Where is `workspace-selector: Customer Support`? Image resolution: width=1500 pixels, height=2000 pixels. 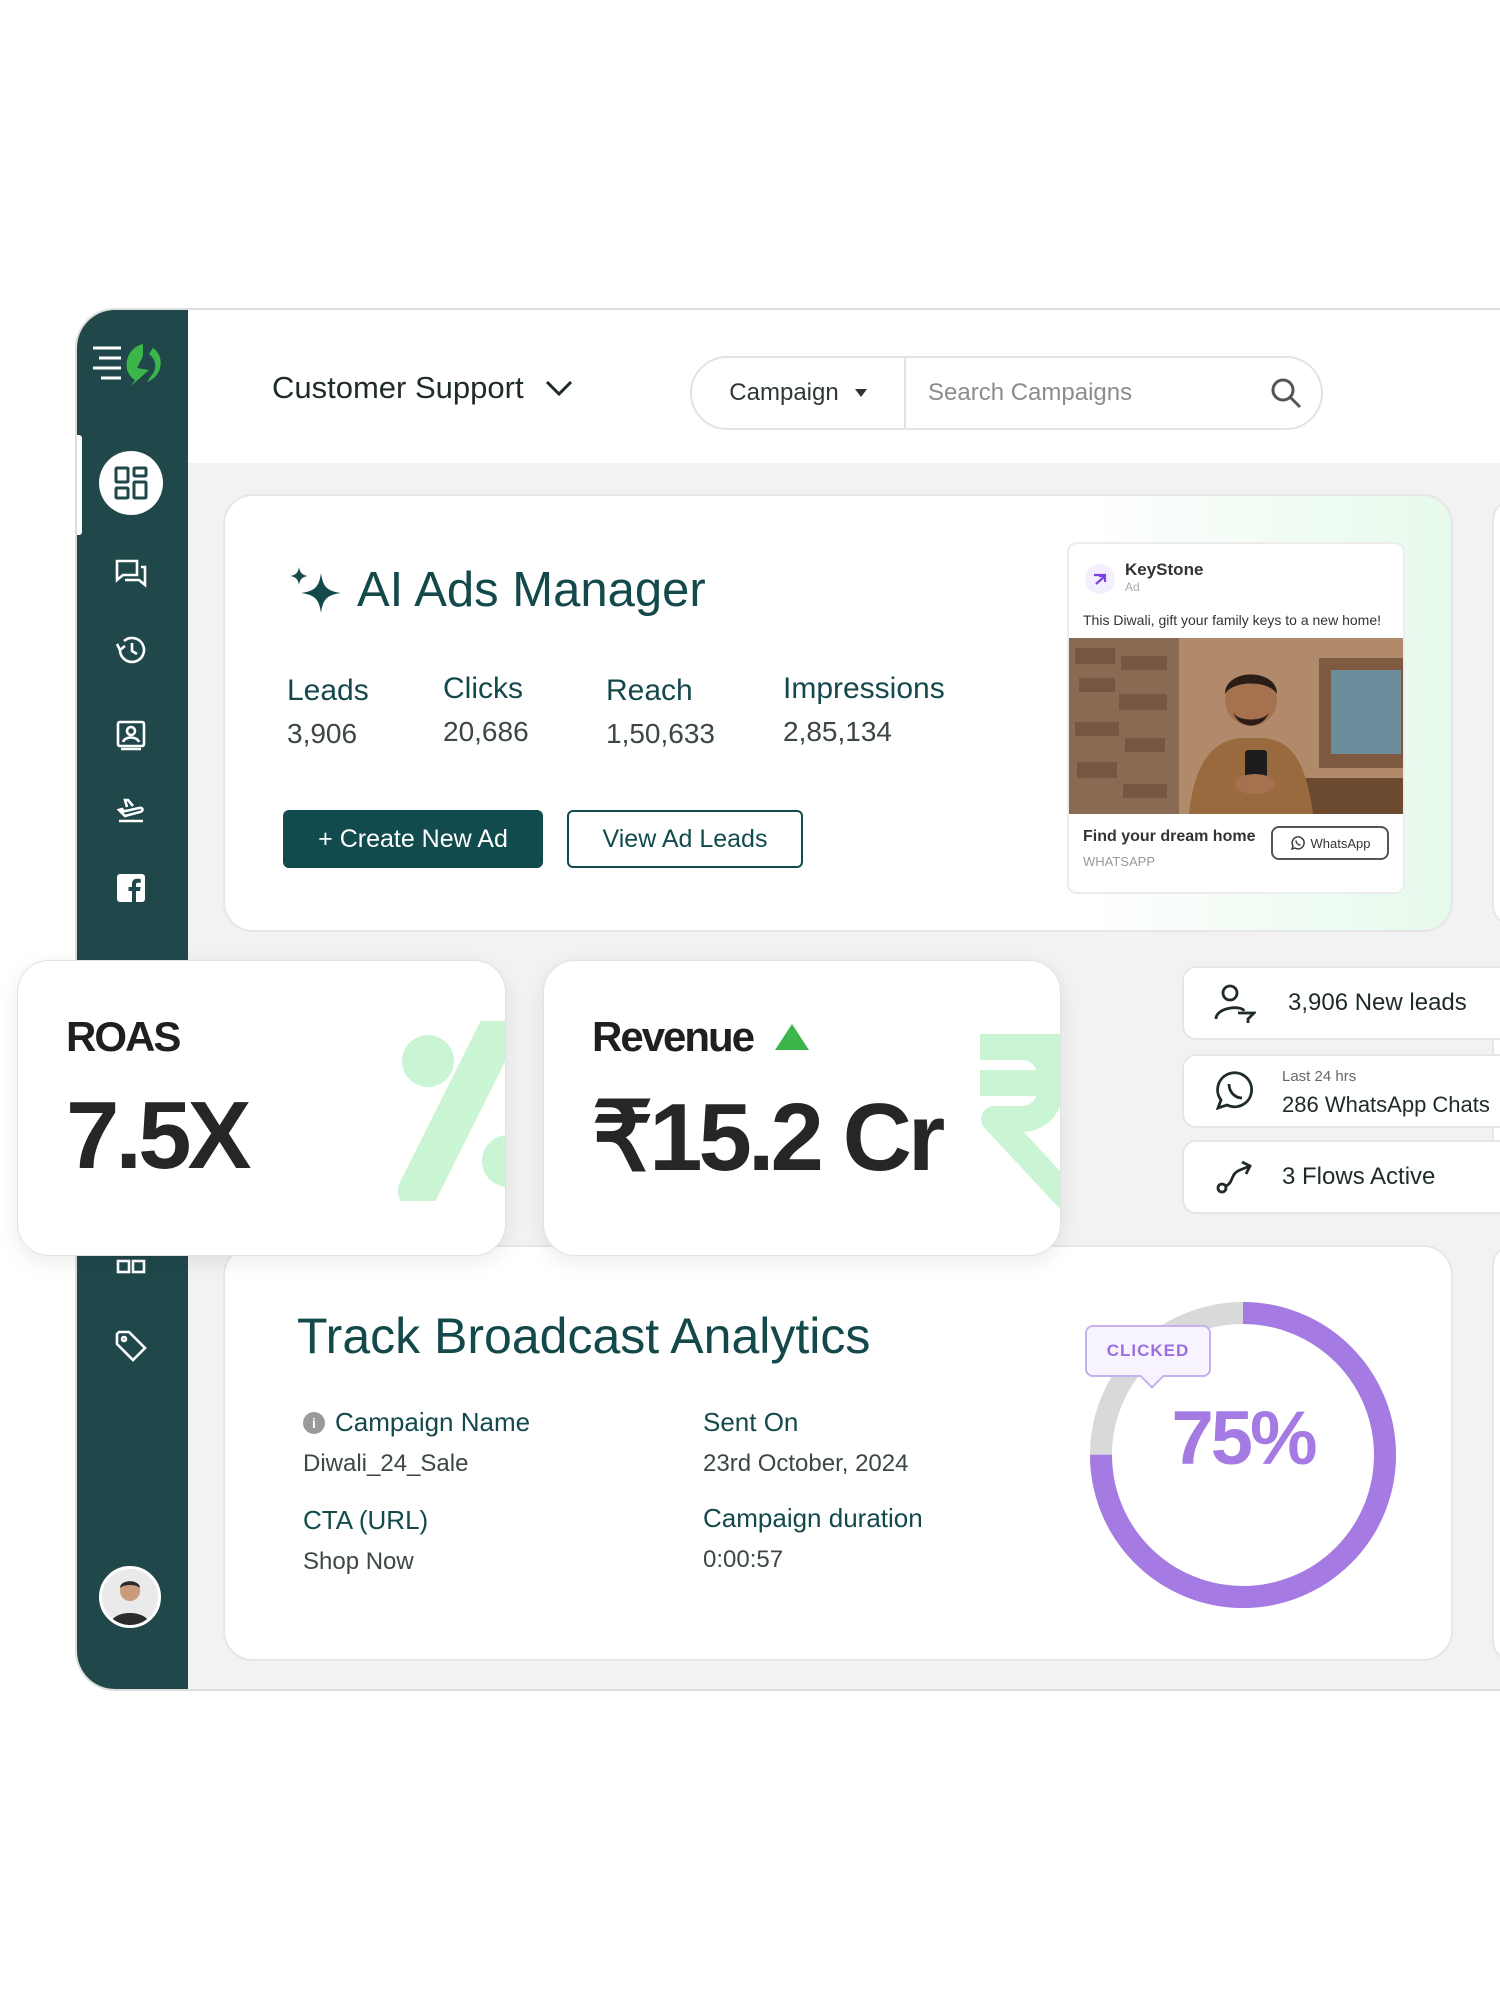
workspace-selector: Customer Support is located at coordinates (423, 388).